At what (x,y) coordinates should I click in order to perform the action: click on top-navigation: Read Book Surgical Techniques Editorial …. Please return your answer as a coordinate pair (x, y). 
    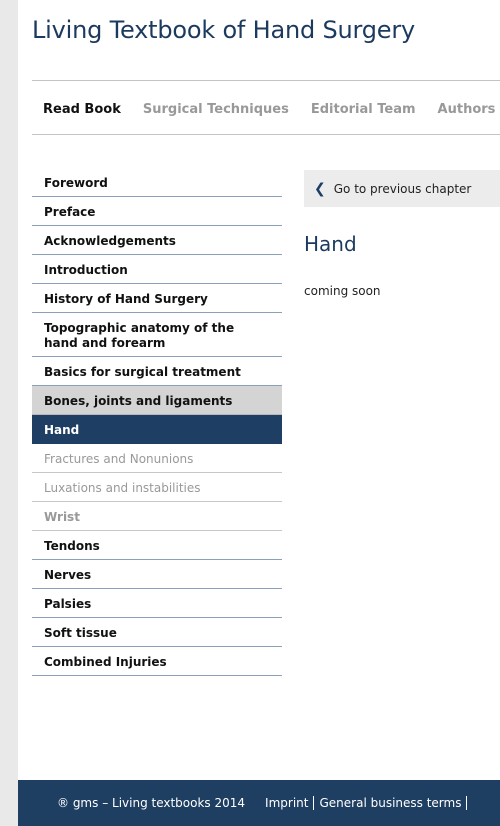
    Looking at the image, I should click on (271, 109).